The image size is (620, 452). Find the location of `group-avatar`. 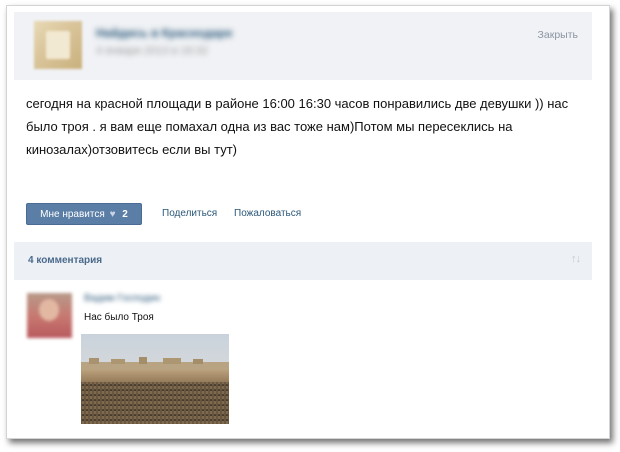

group-avatar is located at coordinates (58, 45).